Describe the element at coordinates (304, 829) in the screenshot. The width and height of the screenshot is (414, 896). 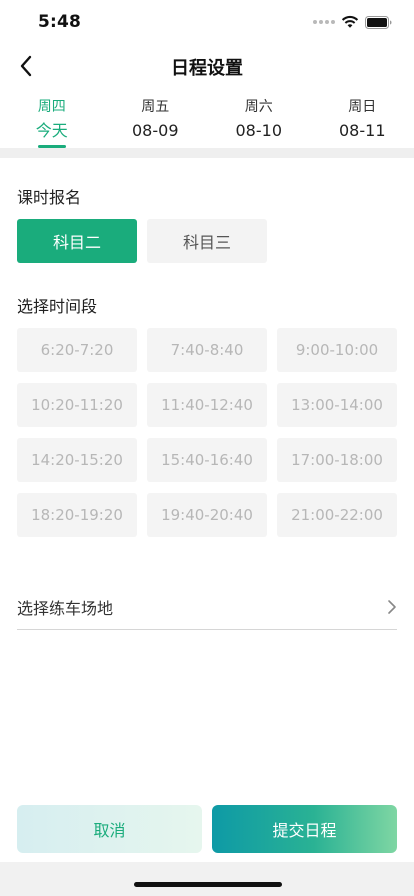
I see `submit-schedule-button: 提交日程` at that location.